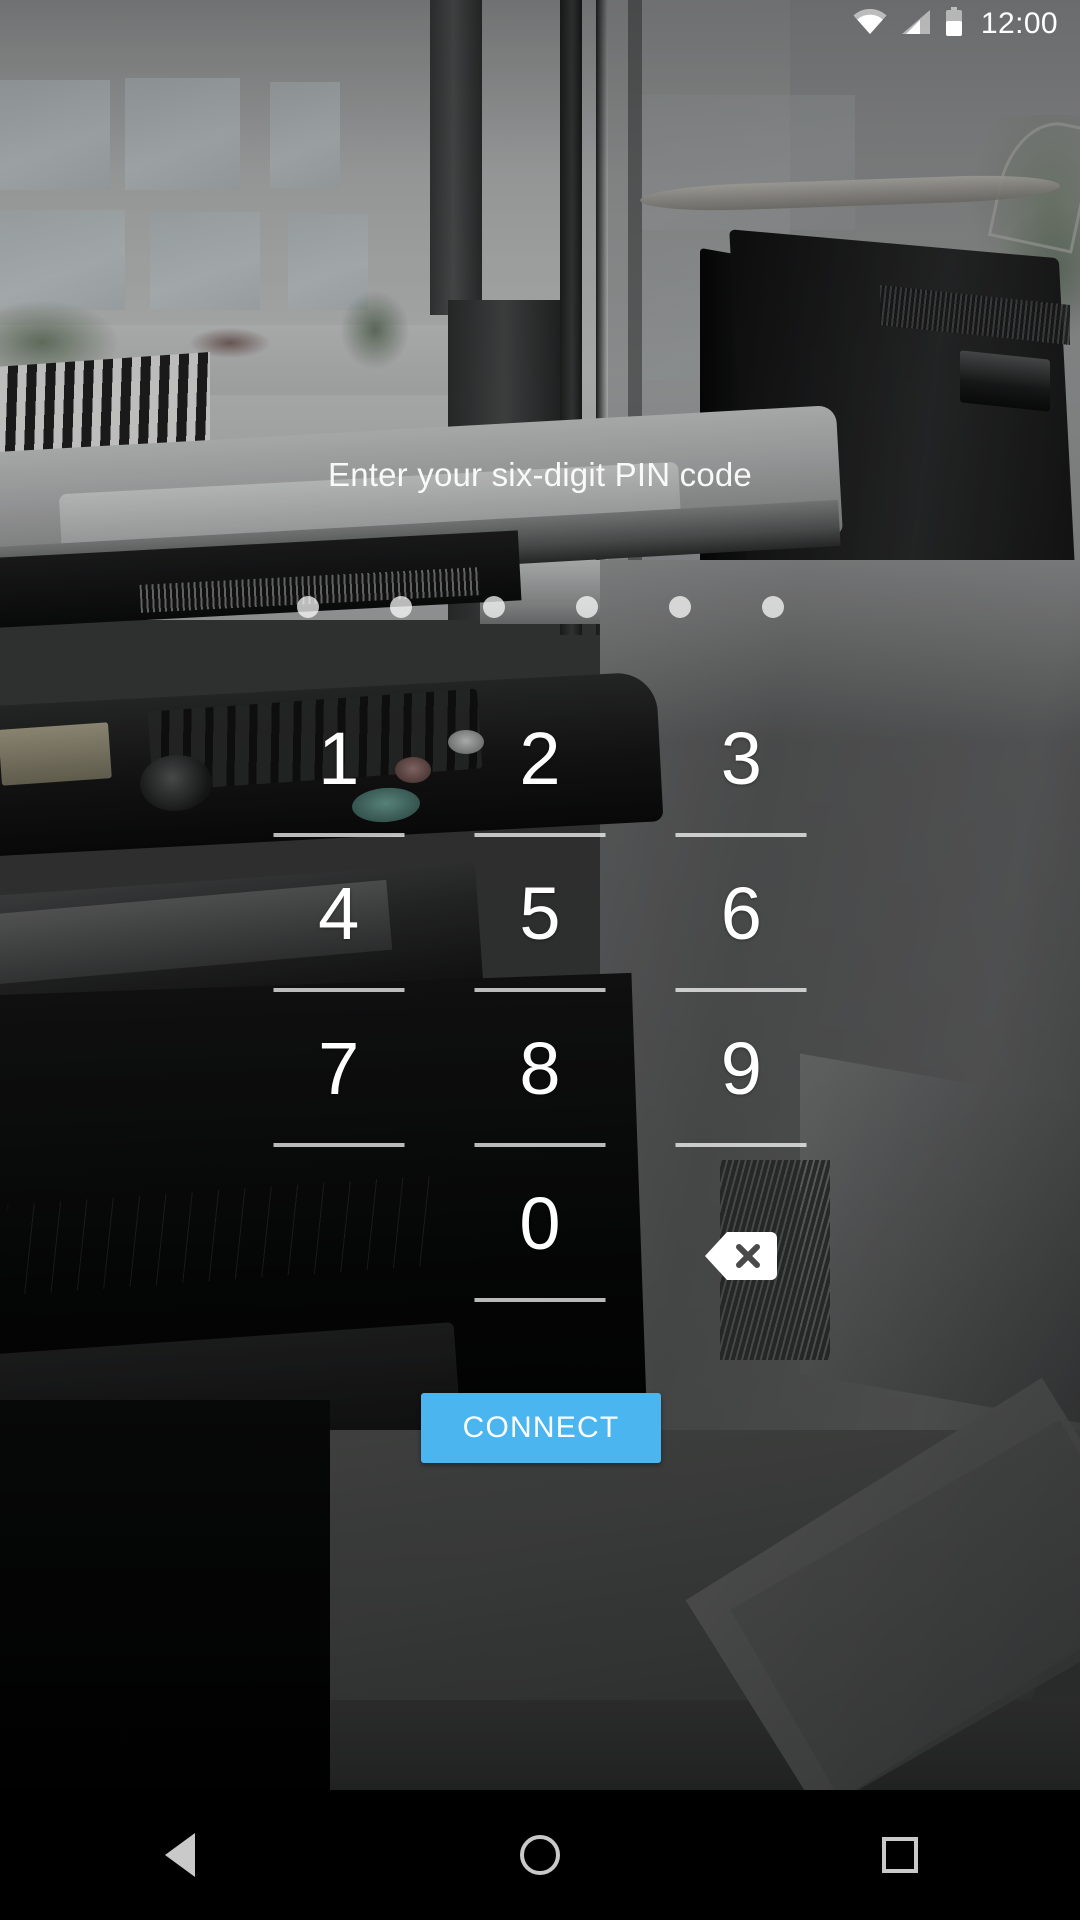  Describe the element at coordinates (741, 758) in the screenshot. I see `key-label: 3` at that location.